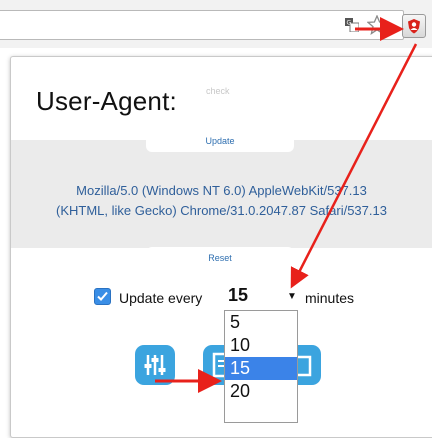 The width and height of the screenshot is (432, 438). I want to click on bookmark-star-icon, so click(377, 25).